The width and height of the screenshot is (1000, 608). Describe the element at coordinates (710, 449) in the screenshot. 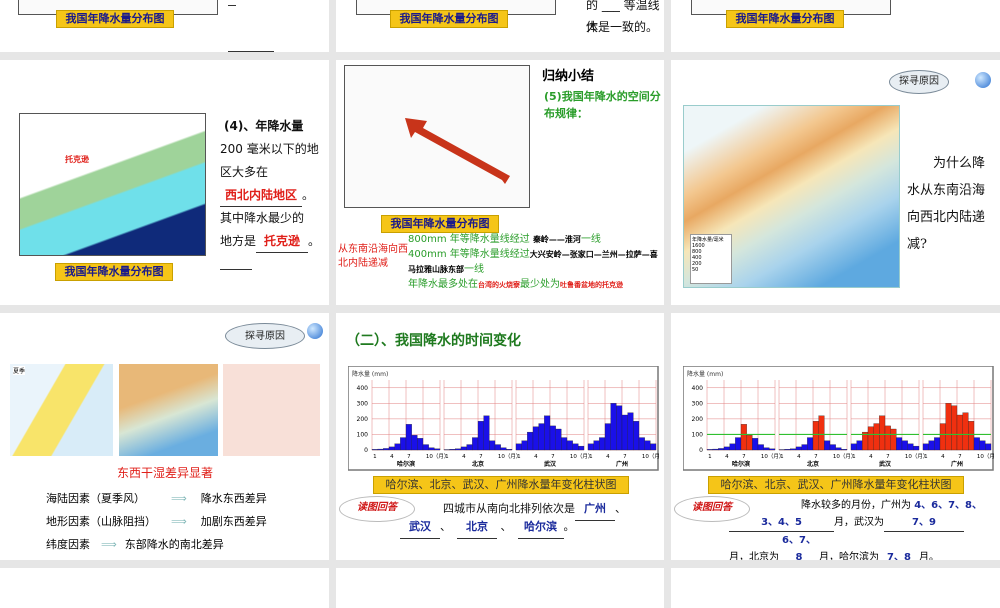

I see `bar-哈尔滨-1` at that location.